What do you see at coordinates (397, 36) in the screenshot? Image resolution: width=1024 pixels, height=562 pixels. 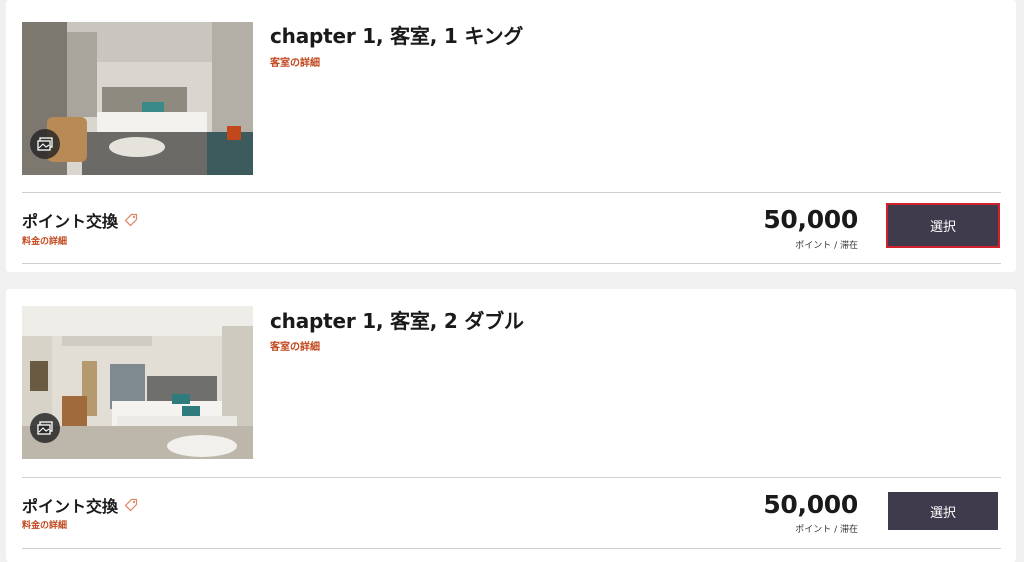 I see `room-title: chapter 1, 客室, 1 キング` at bounding box center [397, 36].